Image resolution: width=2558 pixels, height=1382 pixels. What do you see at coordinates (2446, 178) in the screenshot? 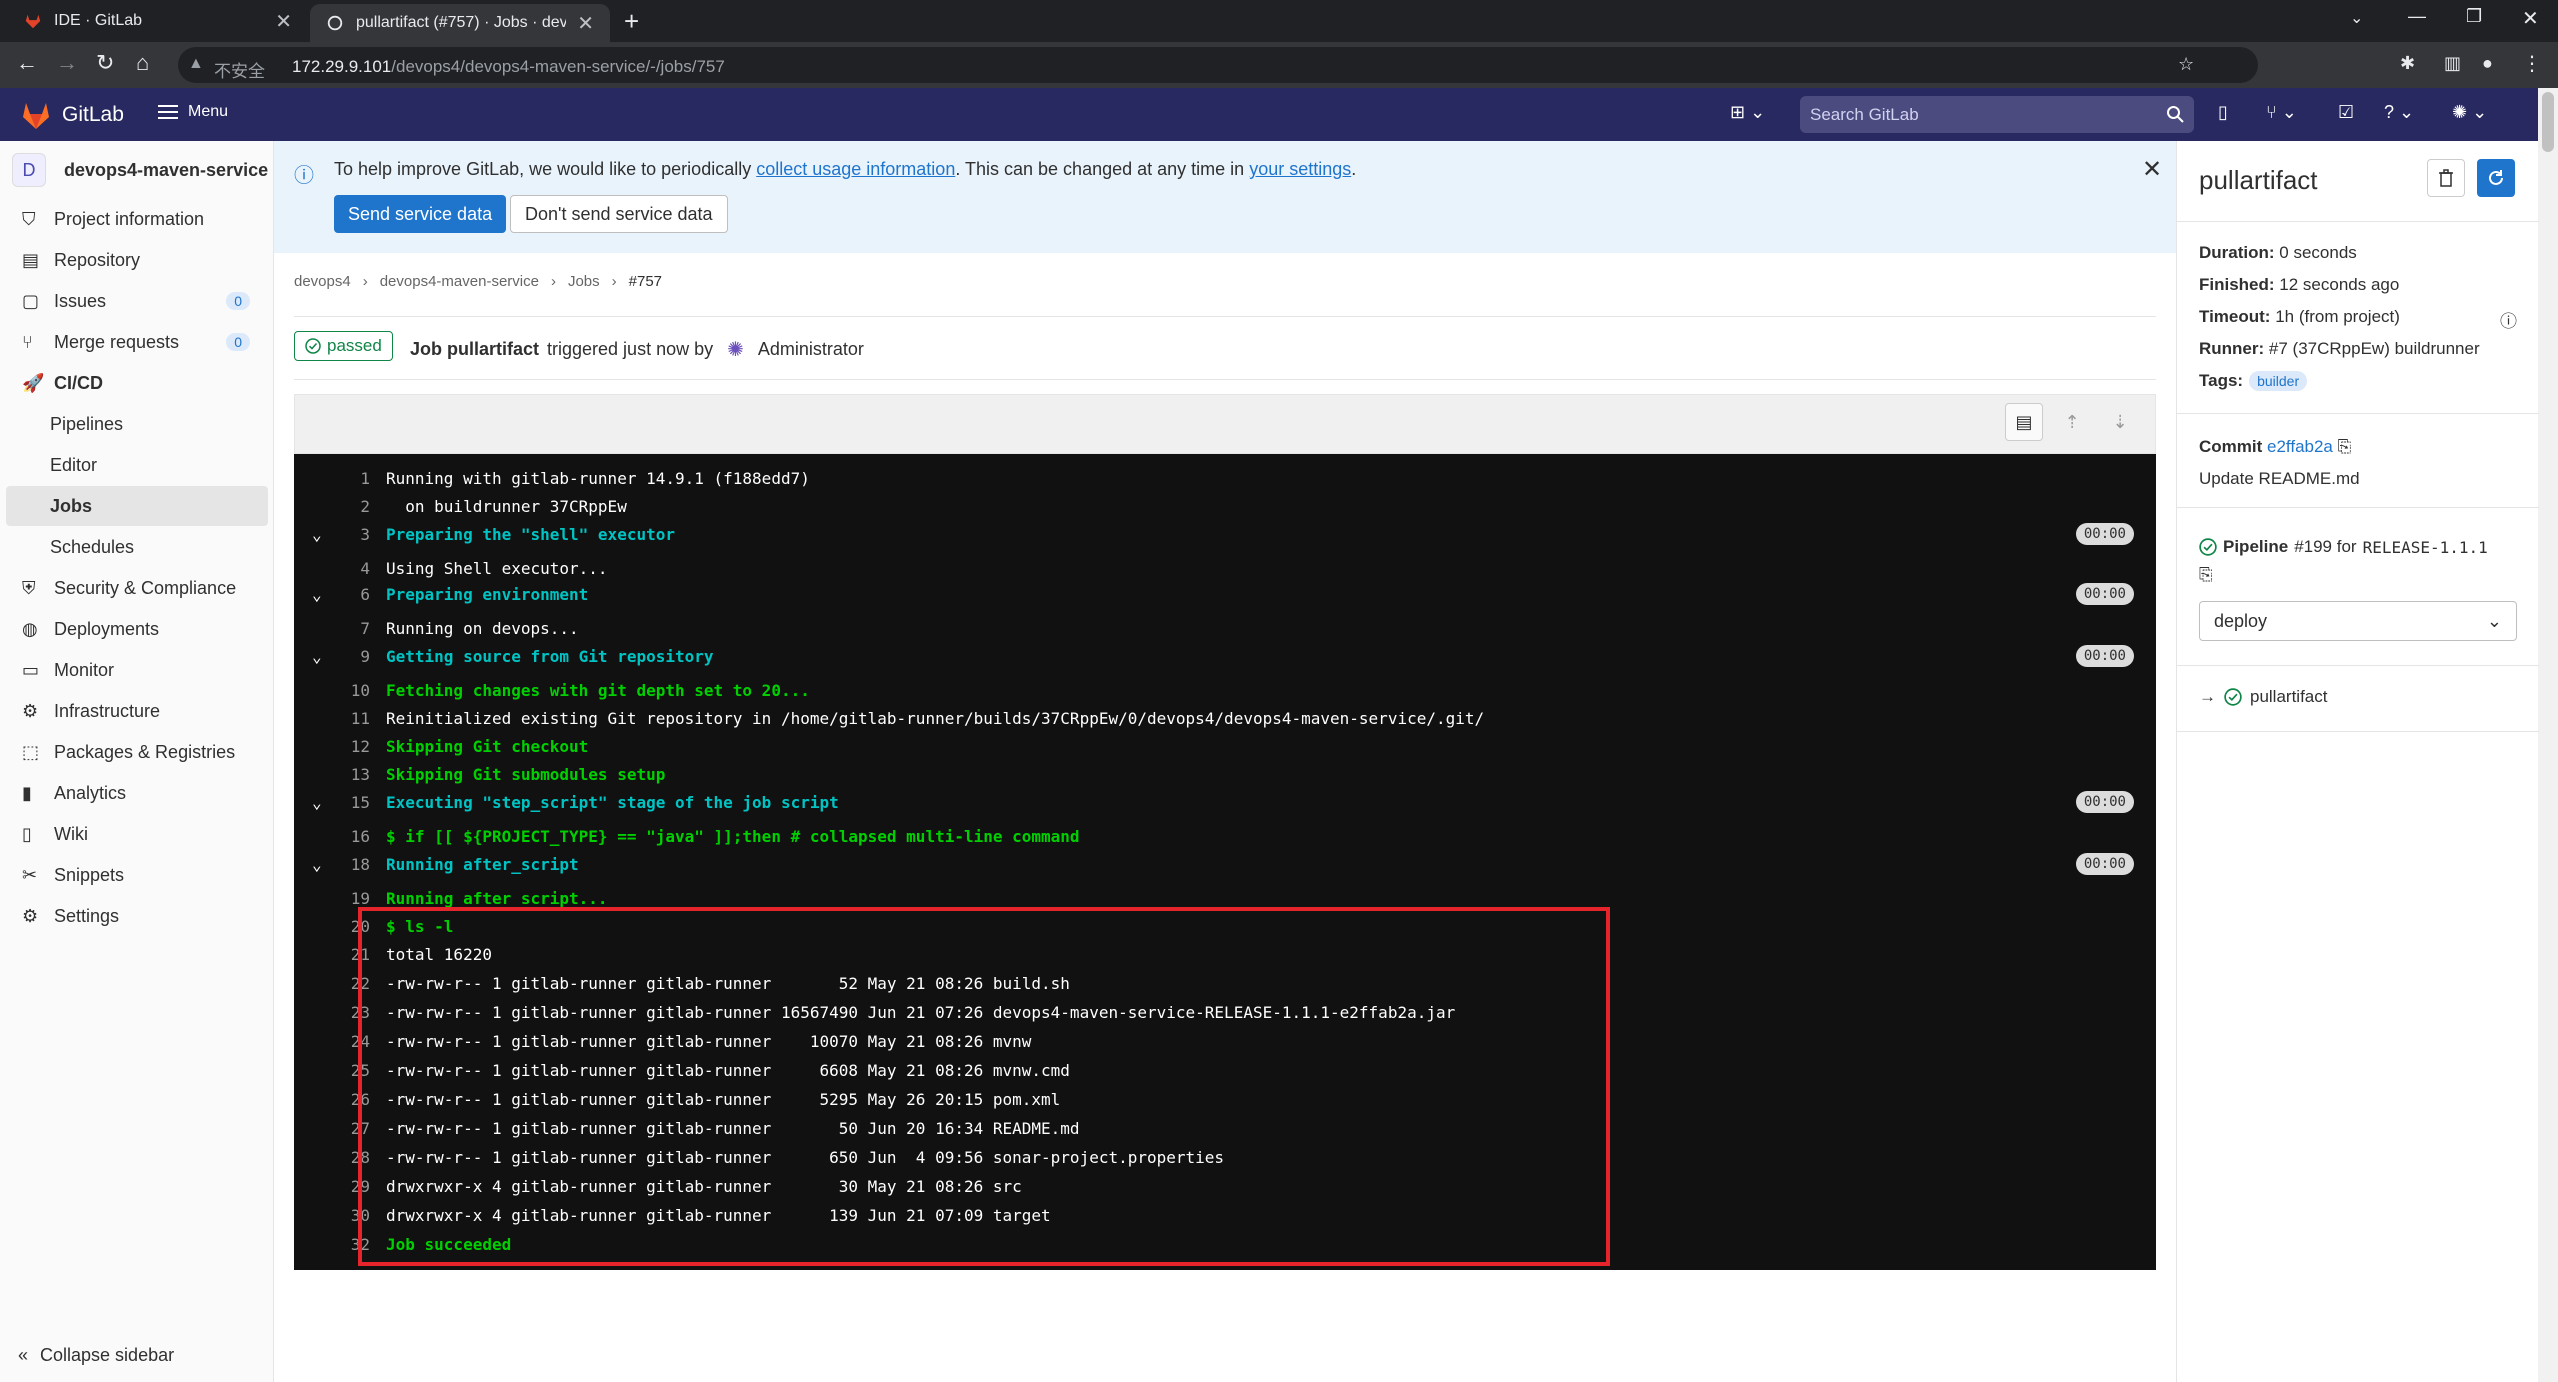
I see `erase-job-button` at bounding box center [2446, 178].